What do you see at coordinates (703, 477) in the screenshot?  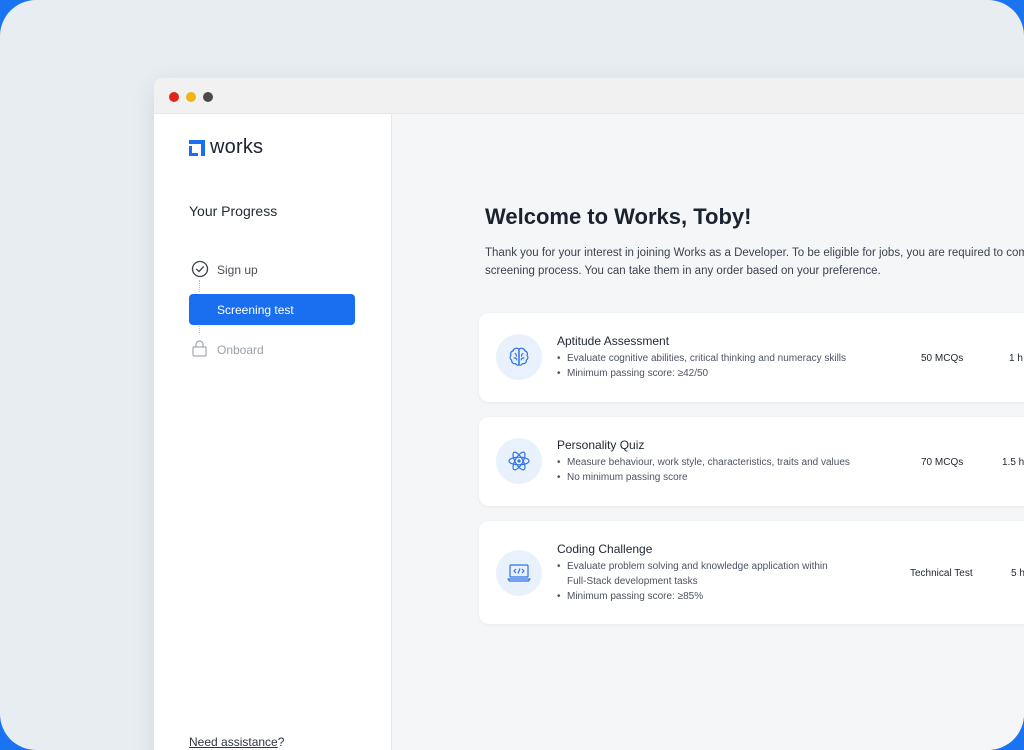 I see `card-bullet: No minimum passing score` at bounding box center [703, 477].